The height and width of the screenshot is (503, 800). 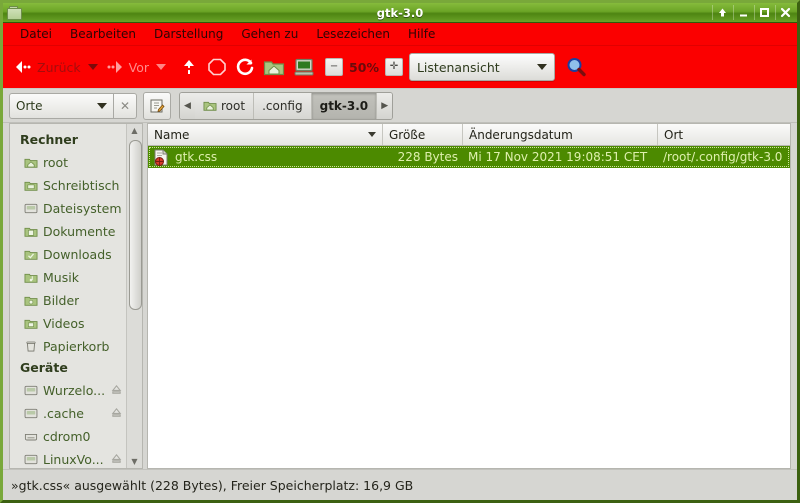 I want to click on forward-label: Vor, so click(x=139, y=67).